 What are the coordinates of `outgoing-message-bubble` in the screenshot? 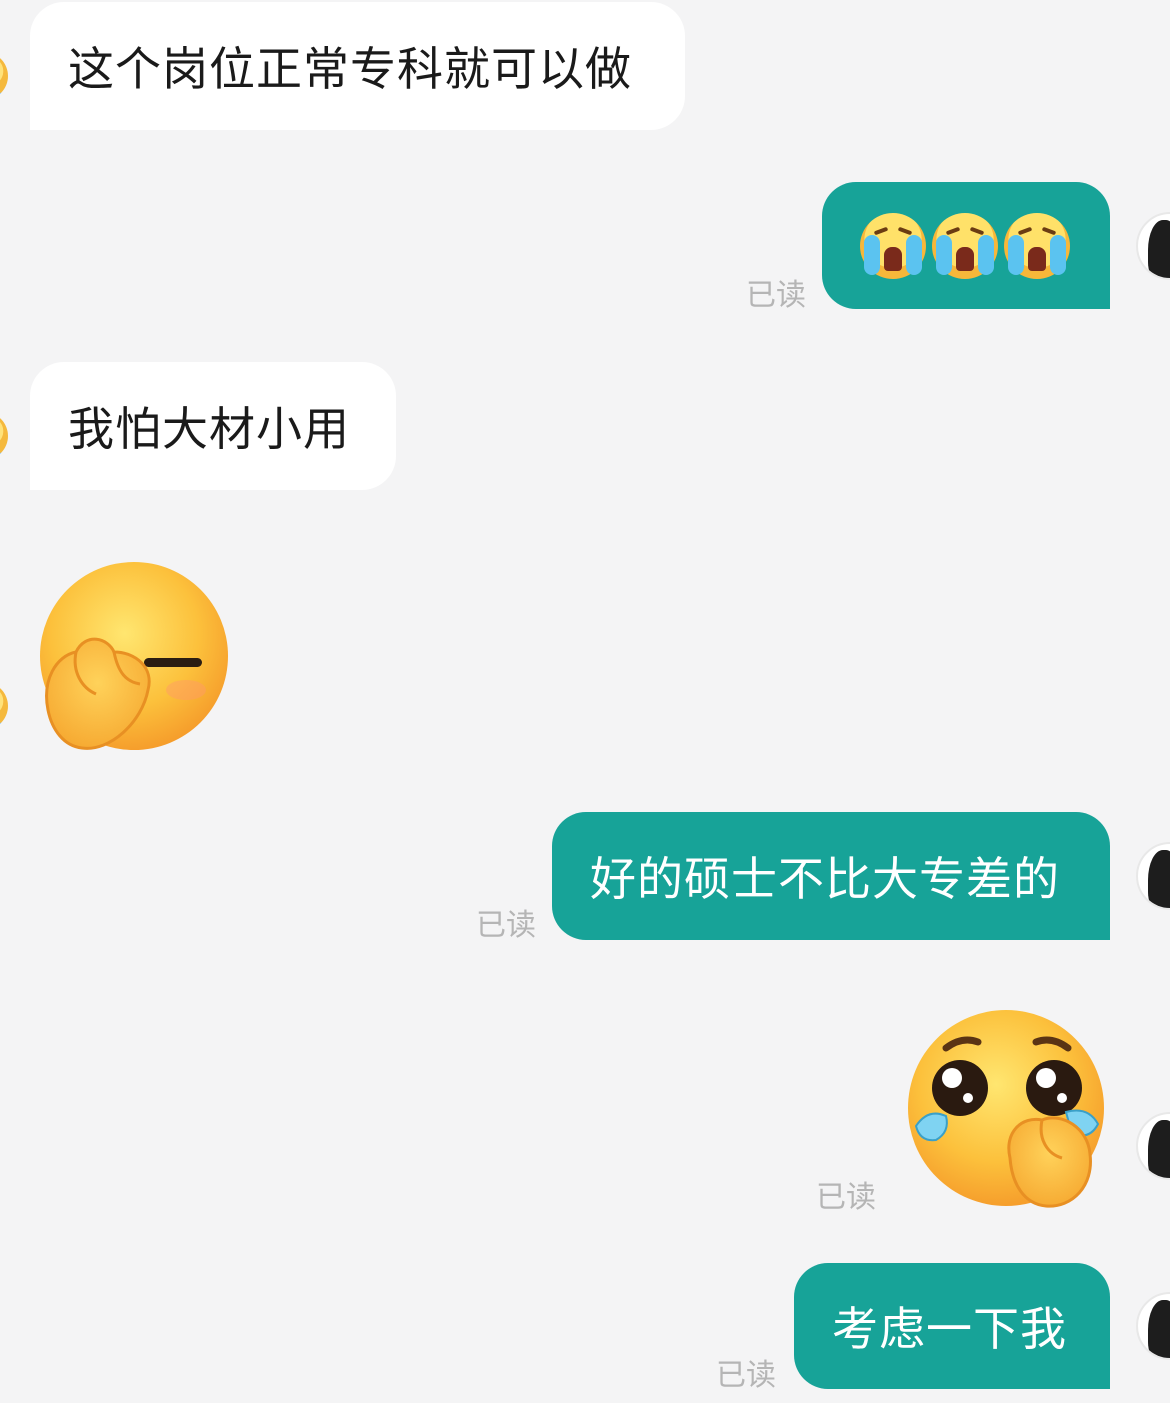 It's located at (966, 245).